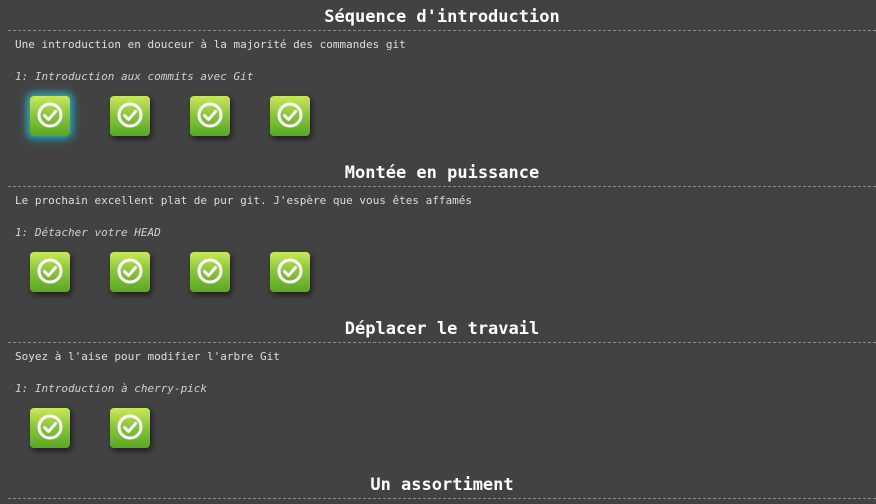 The width and height of the screenshot is (876, 504). I want to click on sequence-title: Montée en puissance, so click(442, 174).